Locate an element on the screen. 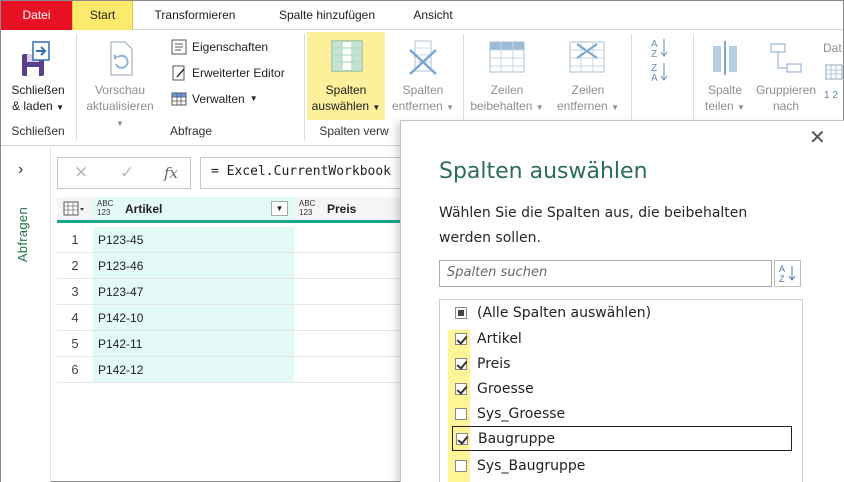  sort-columns-button: A Z is located at coordinates (787, 273).